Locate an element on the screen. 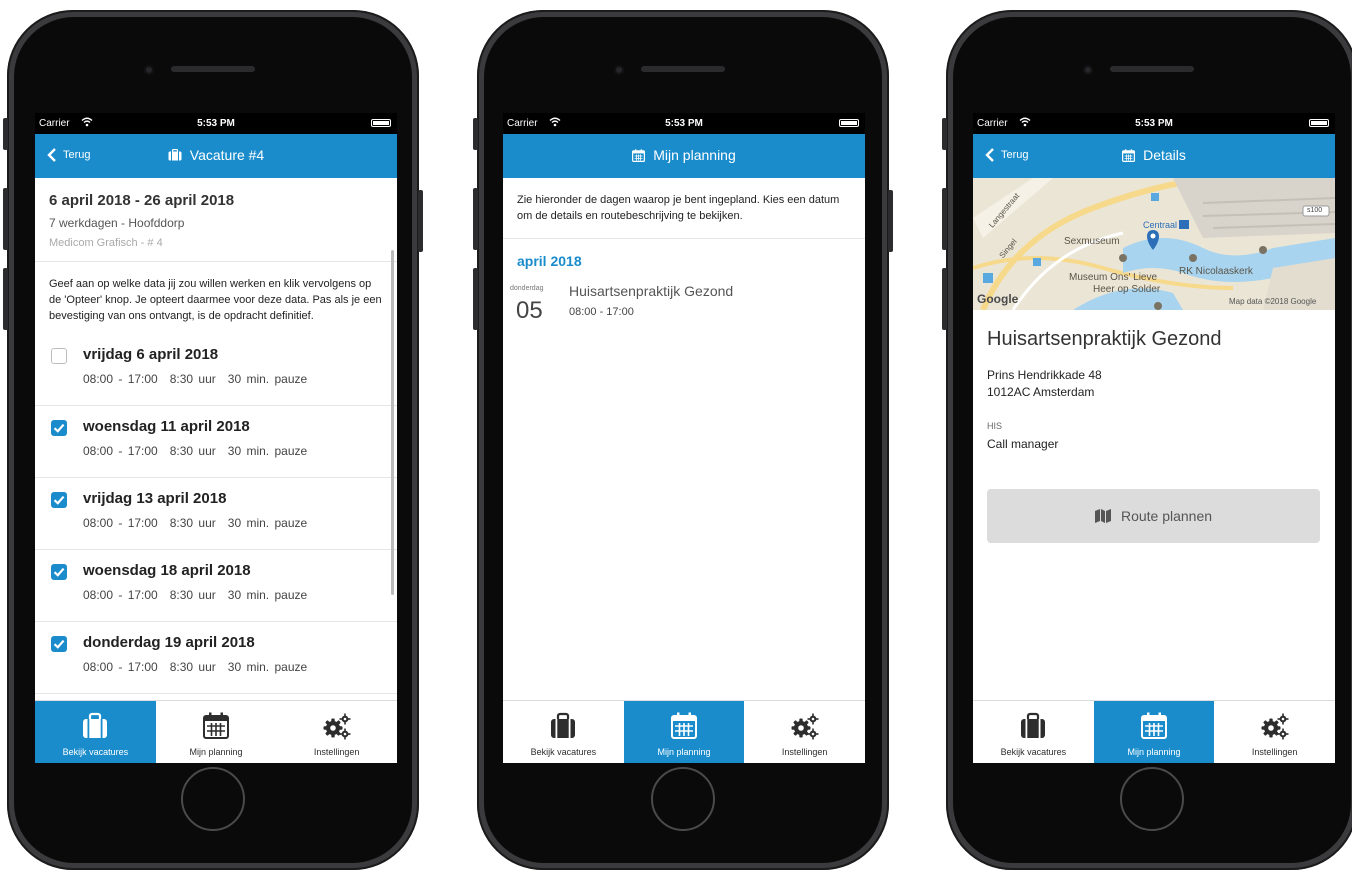 The height and width of the screenshot is (870, 1352). map-attribution: Map data ©2018 Google is located at coordinates (1273, 301).